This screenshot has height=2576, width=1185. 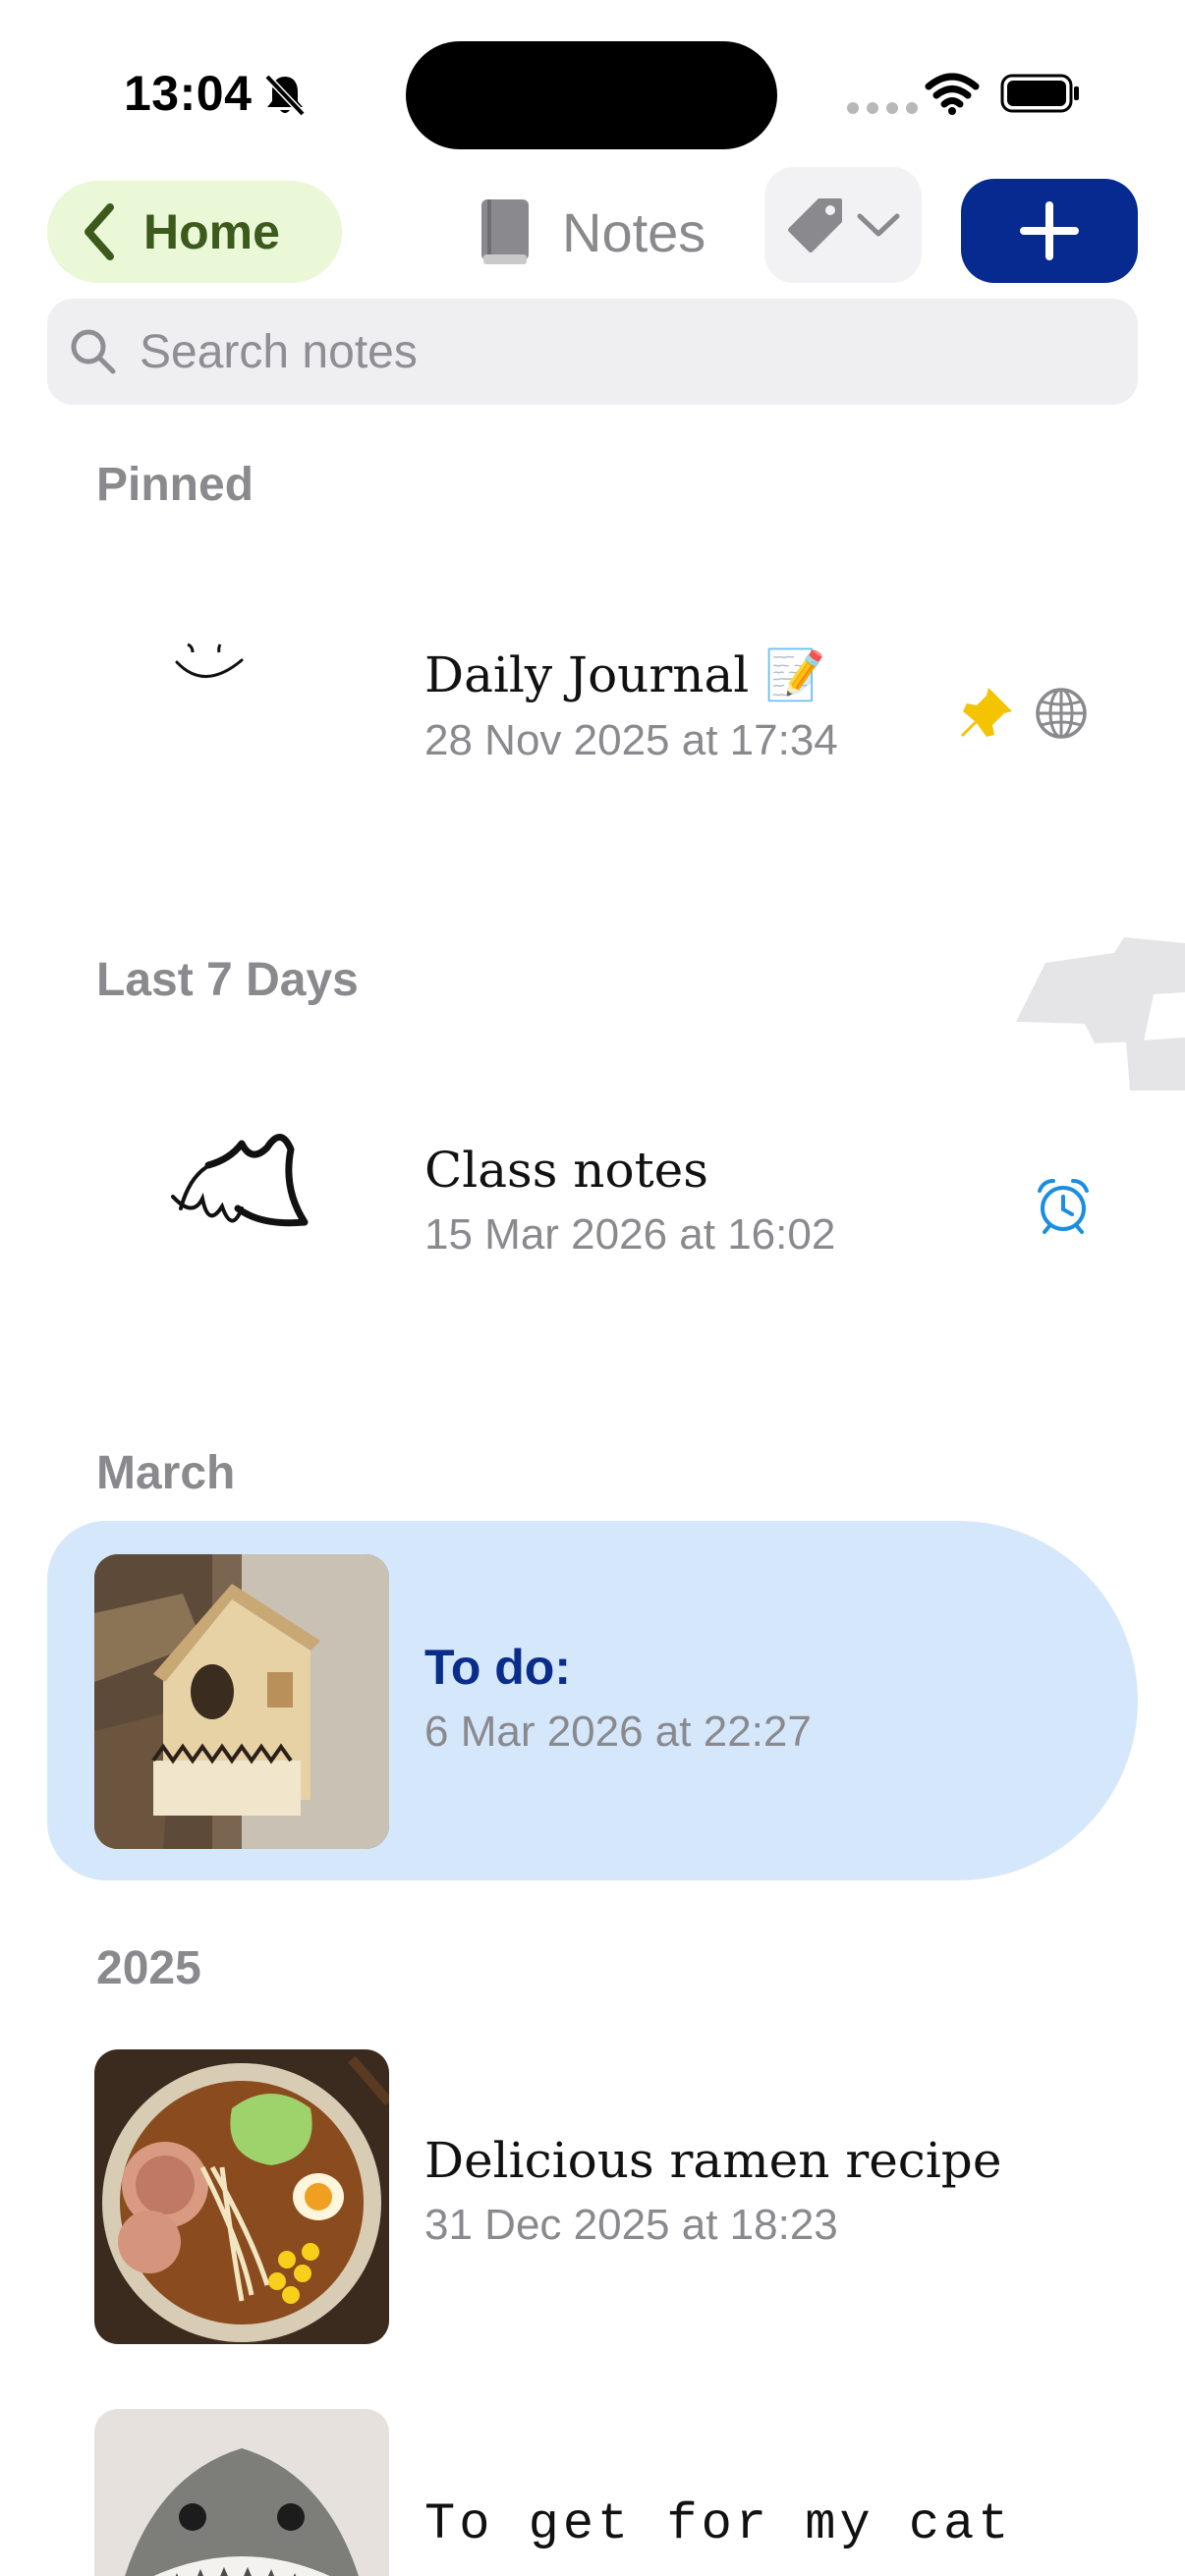 I want to click on back-home-label: Home, so click(x=212, y=231).